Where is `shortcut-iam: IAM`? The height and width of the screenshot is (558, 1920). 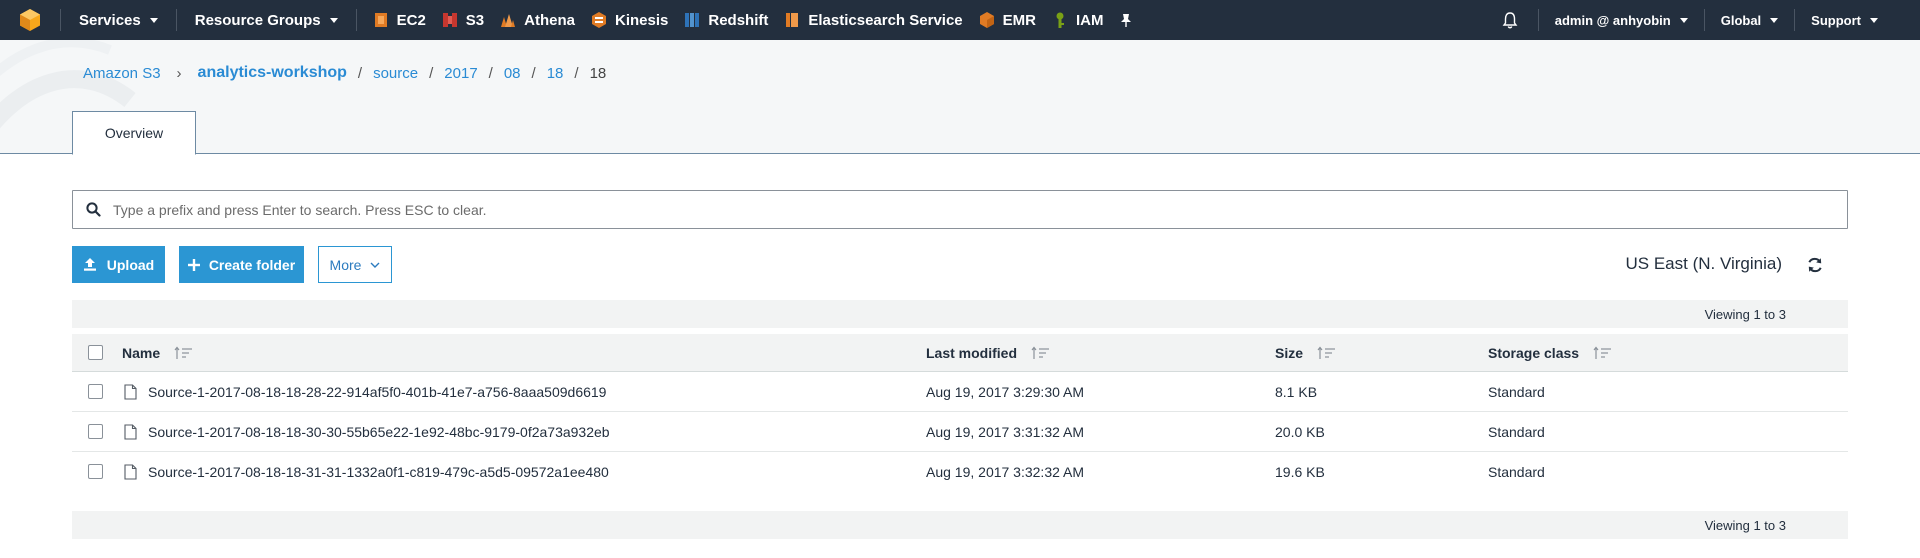
shortcut-iam: IAM is located at coordinates (1077, 20).